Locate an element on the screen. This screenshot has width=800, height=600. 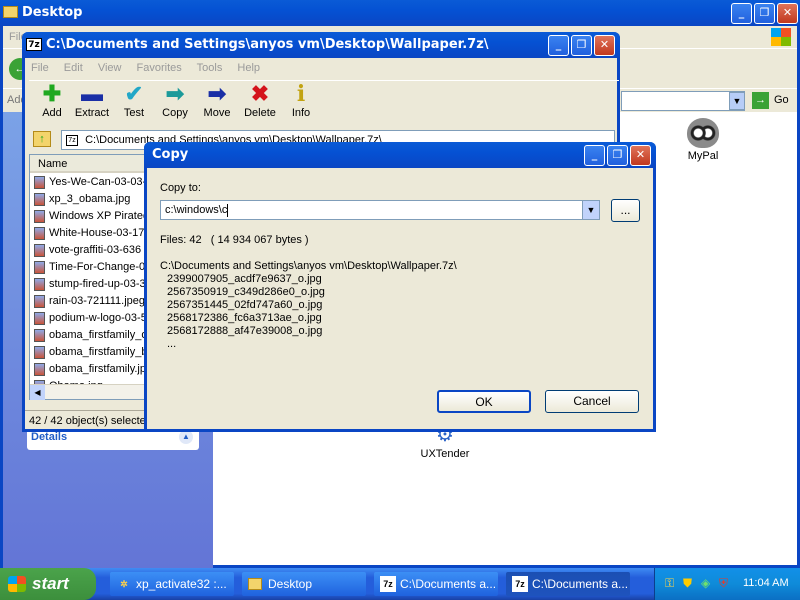
file-list-item: 2567351445_02fd747a60_o.jpg is located at coordinates (245, 305).